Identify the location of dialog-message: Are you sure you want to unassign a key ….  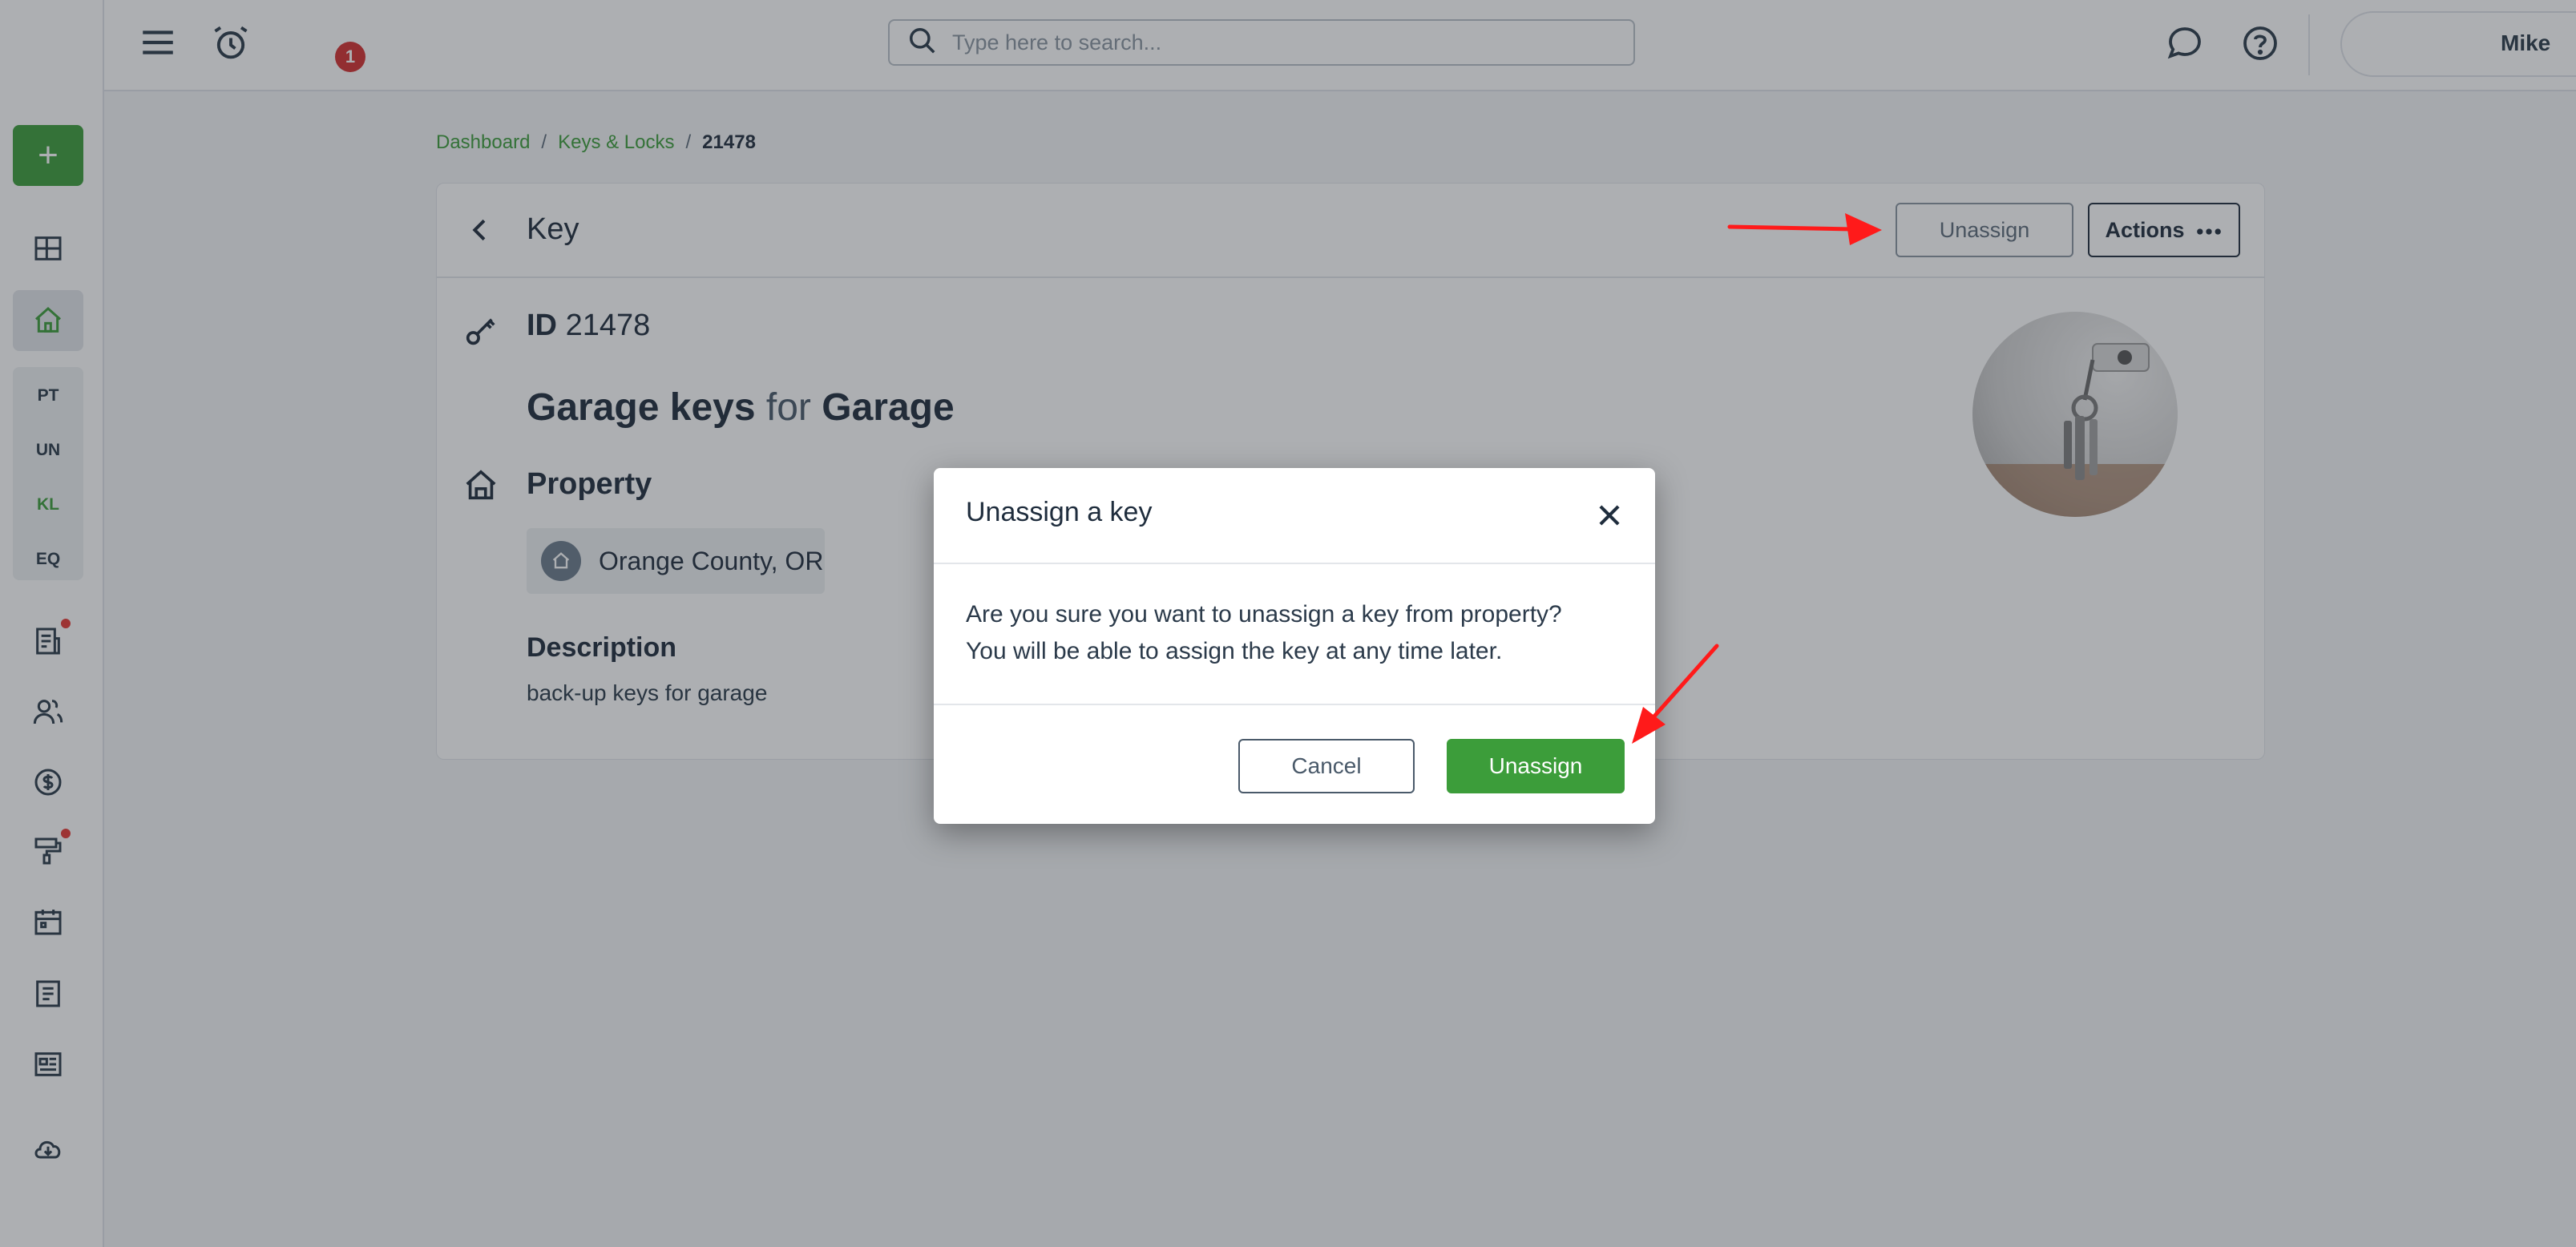
(1299, 633).